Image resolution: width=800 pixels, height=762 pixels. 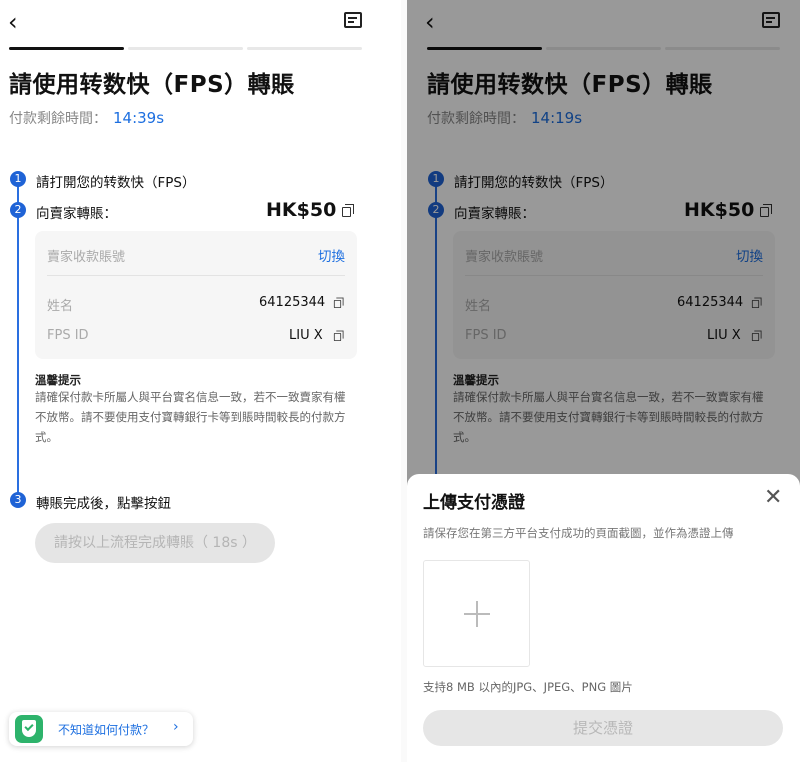 I want to click on payment-timer: 付款剩餘時間： 14:39s, so click(x=86, y=118).